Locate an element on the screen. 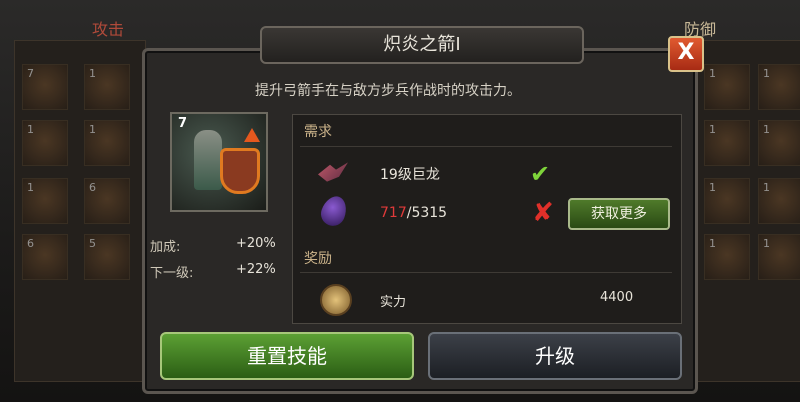 Image resolution: width=800 pixels, height=402 pixels. bonus-value: +20% is located at coordinates (256, 243).